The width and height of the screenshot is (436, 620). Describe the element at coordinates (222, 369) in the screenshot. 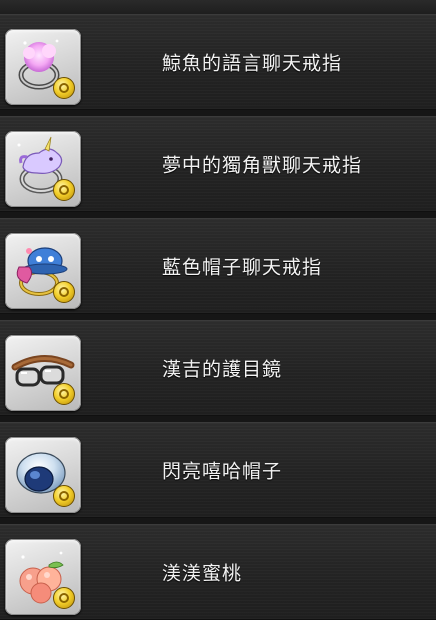

I see `item-name: 漢吉的護目鏡` at that location.